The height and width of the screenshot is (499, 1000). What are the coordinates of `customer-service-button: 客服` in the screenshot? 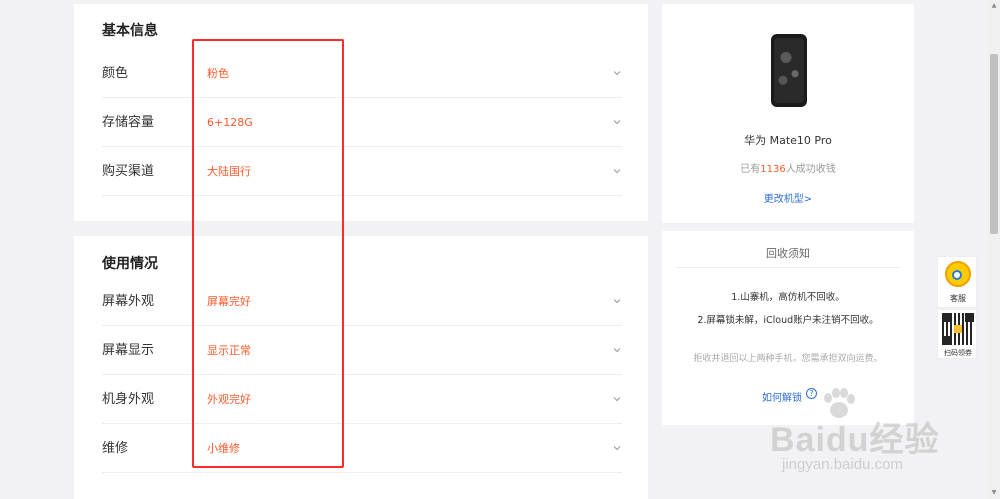 It's located at (957, 282).